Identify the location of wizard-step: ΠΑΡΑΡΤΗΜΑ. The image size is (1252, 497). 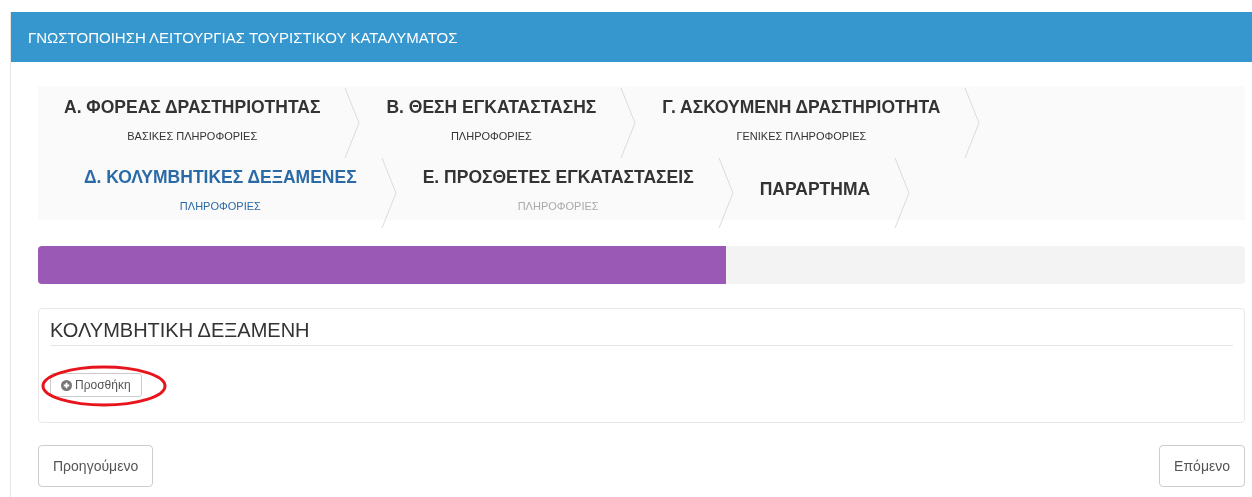
(822, 193).